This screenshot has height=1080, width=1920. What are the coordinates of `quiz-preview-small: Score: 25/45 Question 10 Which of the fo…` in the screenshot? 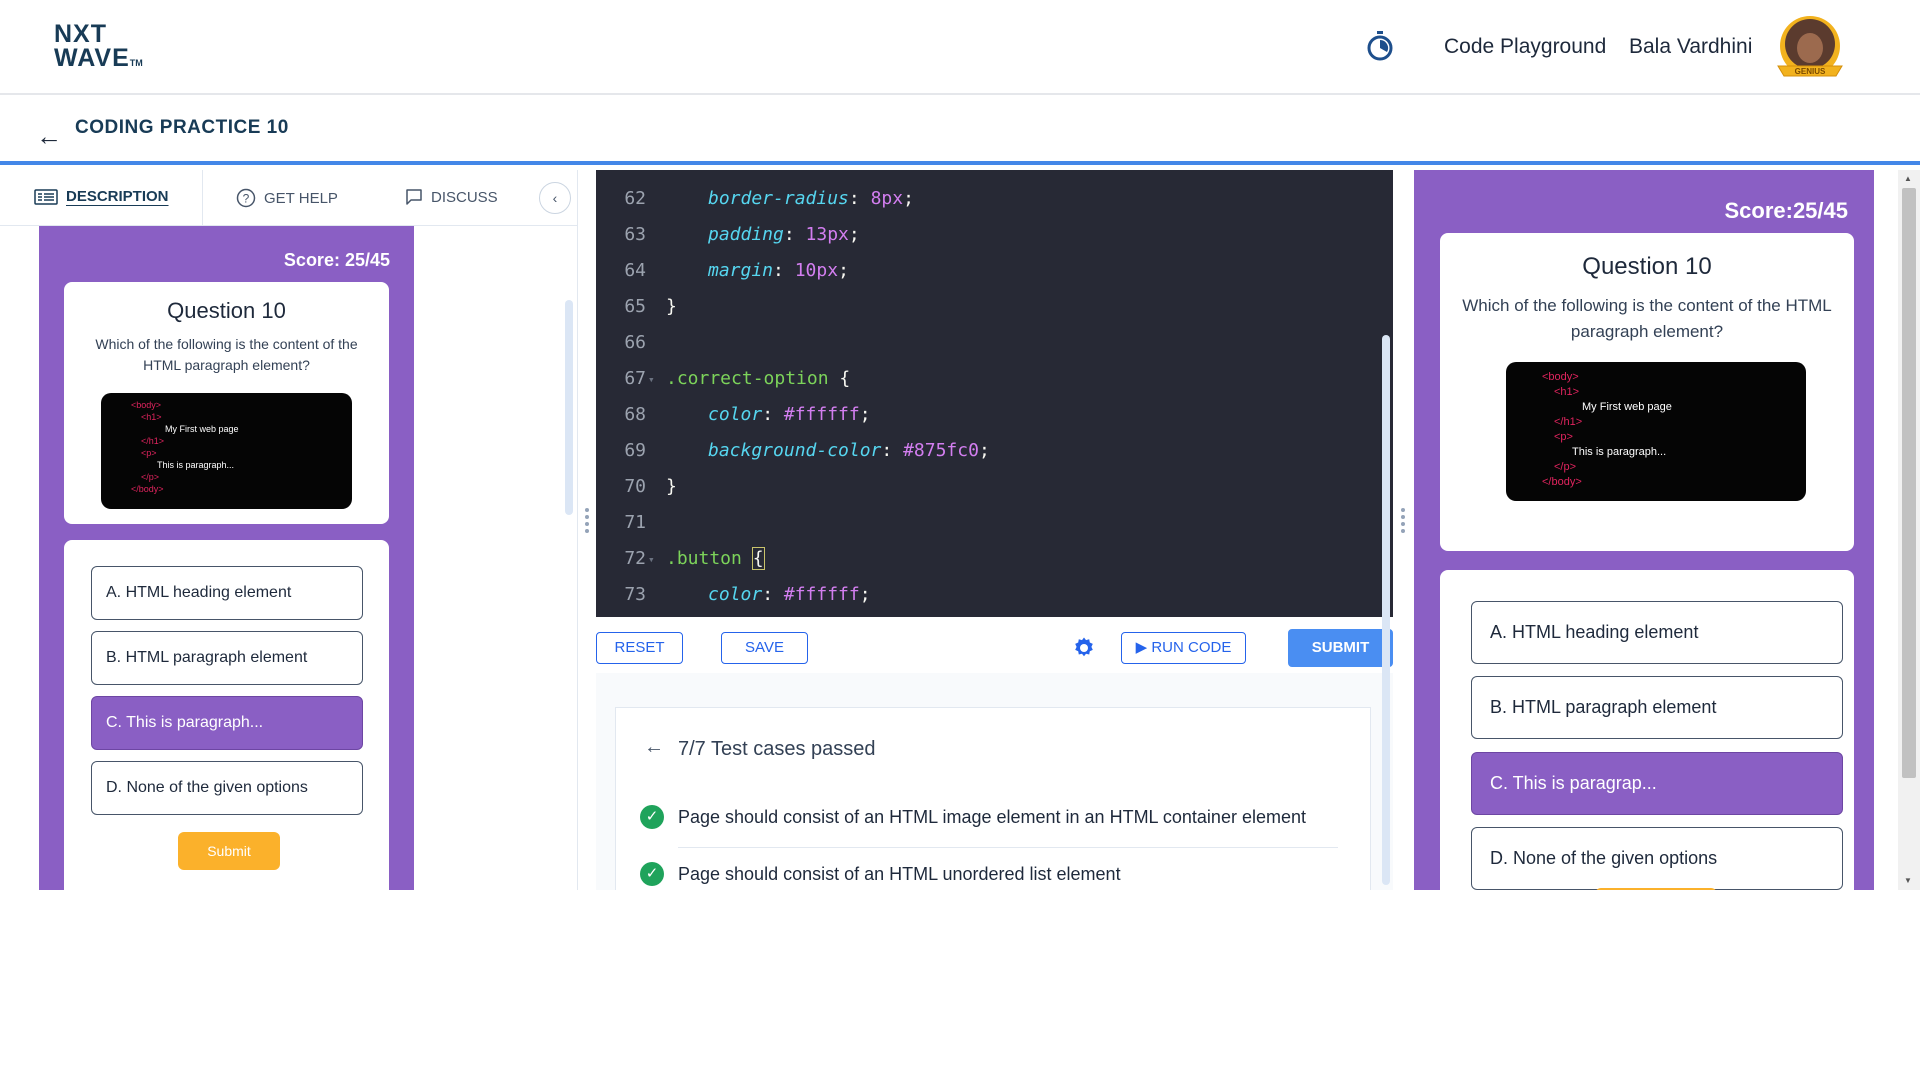 It's located at (226, 558).